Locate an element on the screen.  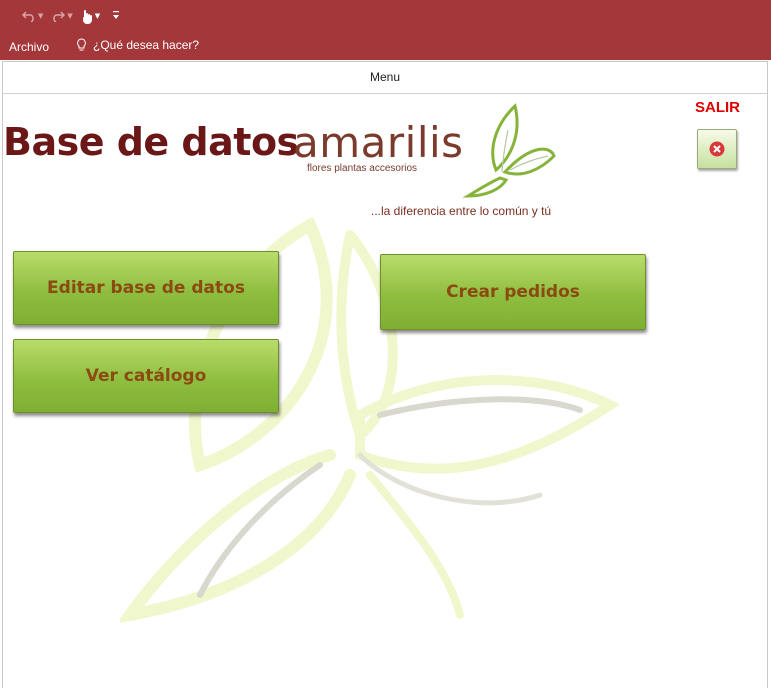
logo-tagline: ...la diferencia entre lo común y tú is located at coordinates (461, 211).